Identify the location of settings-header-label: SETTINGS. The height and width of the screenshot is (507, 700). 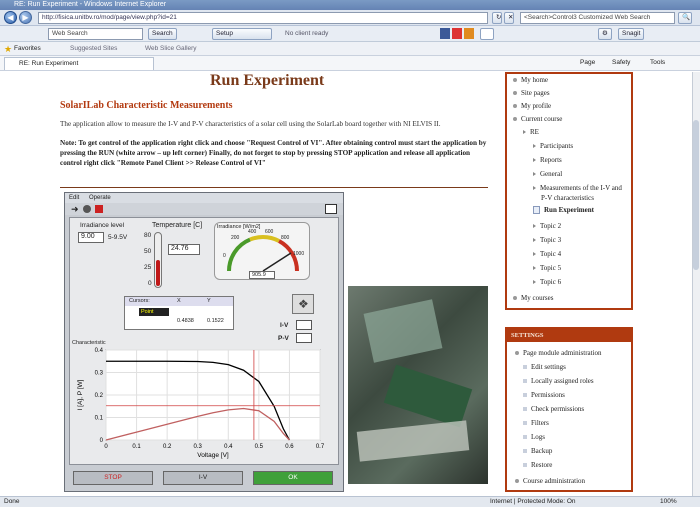
(527, 335).